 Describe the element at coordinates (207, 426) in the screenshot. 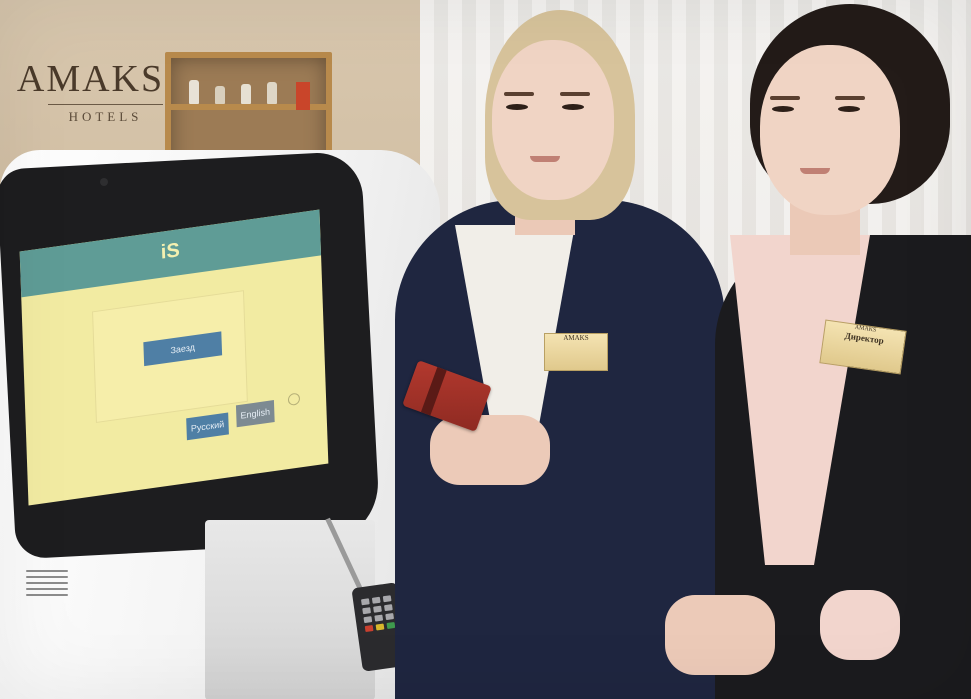

I see `language-button-ru: Русский` at that location.